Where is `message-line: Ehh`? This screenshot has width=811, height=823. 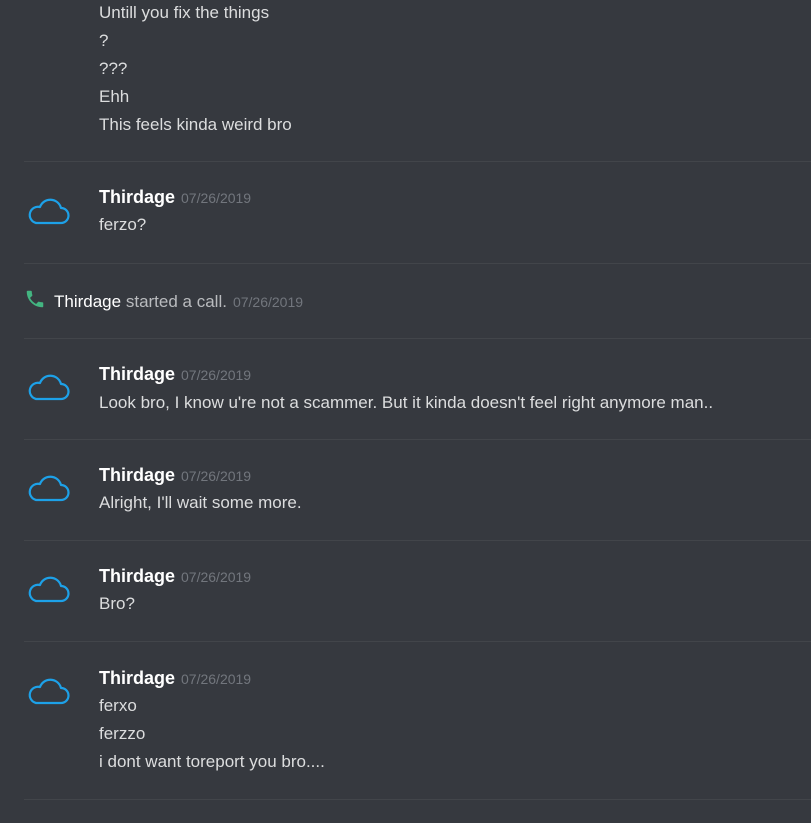 message-line: Ehh is located at coordinates (114, 96).